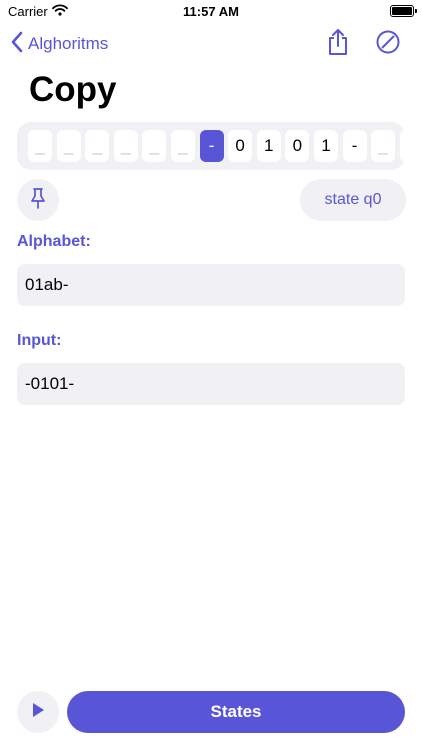  I want to click on back-button: Alghoritms, so click(59, 44).